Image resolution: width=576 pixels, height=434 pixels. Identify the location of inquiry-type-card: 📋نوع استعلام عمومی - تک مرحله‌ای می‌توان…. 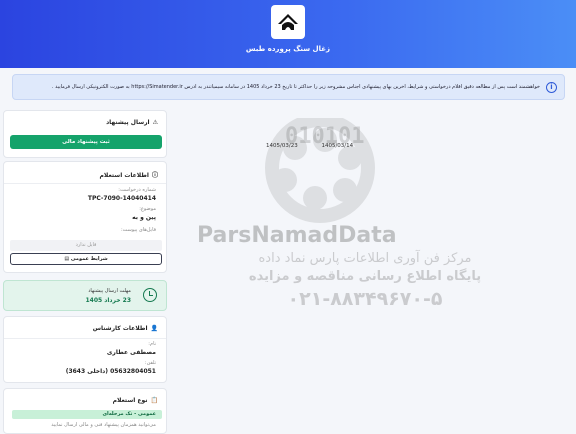
(85, 411).